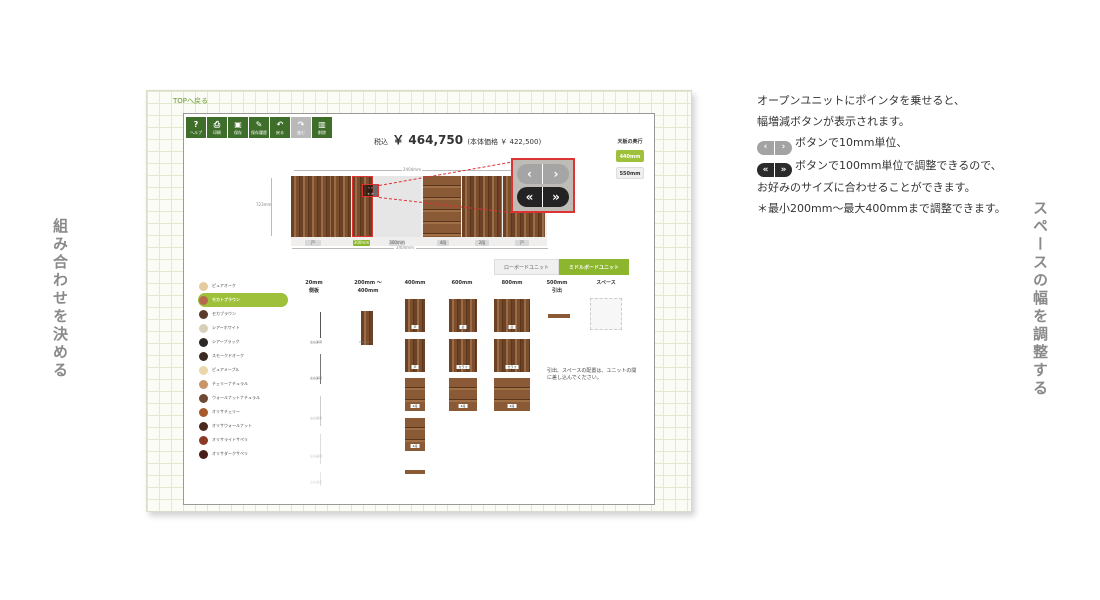 Image resolution: width=1100 pixels, height=600 pixels. Describe the element at coordinates (457, 139) in the screenshot. I see `price-display: 税込 ￥ 464,750 (本体価格 ￥ 422,500)` at that location.